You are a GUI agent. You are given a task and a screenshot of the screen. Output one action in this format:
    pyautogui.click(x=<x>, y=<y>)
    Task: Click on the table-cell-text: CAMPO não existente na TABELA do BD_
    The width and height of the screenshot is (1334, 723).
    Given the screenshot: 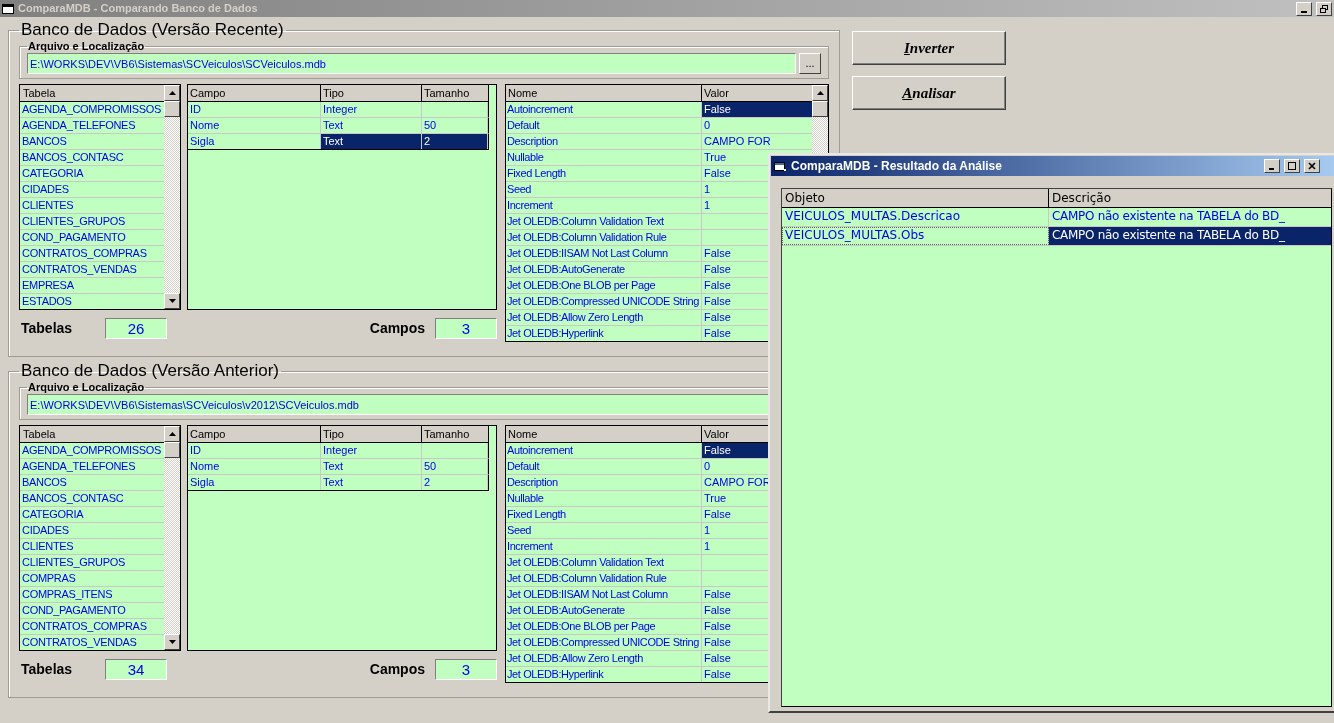 What is the action you would take?
    pyautogui.click(x=1168, y=216)
    